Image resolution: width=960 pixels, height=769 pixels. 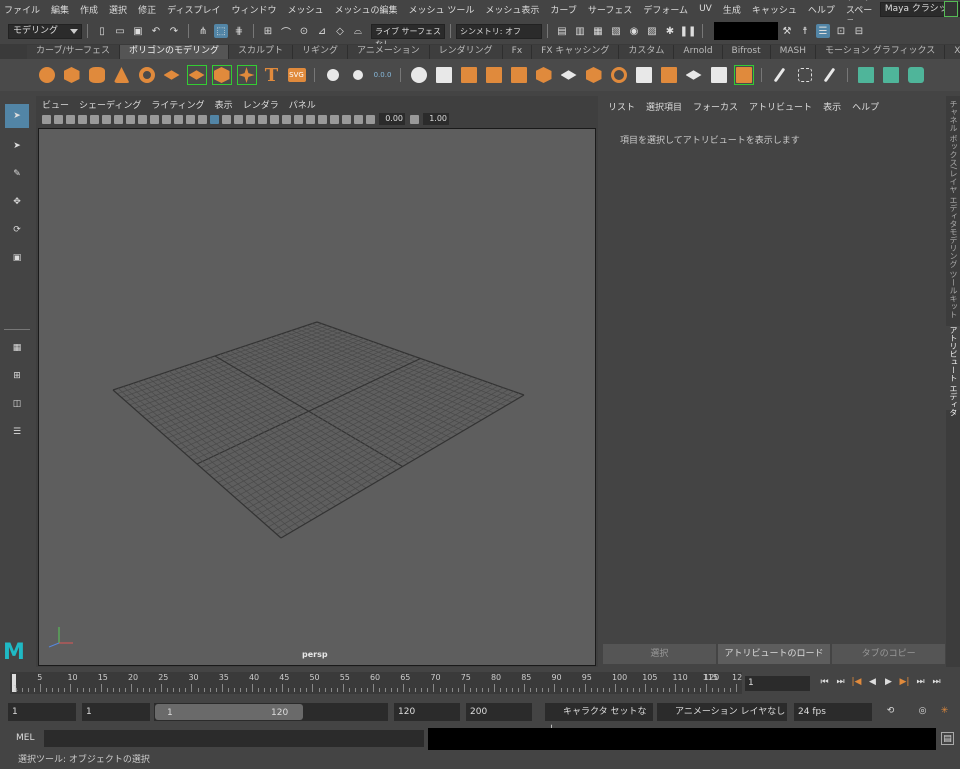 I want to click on save-scene-icon: ▣, so click(x=138, y=31).